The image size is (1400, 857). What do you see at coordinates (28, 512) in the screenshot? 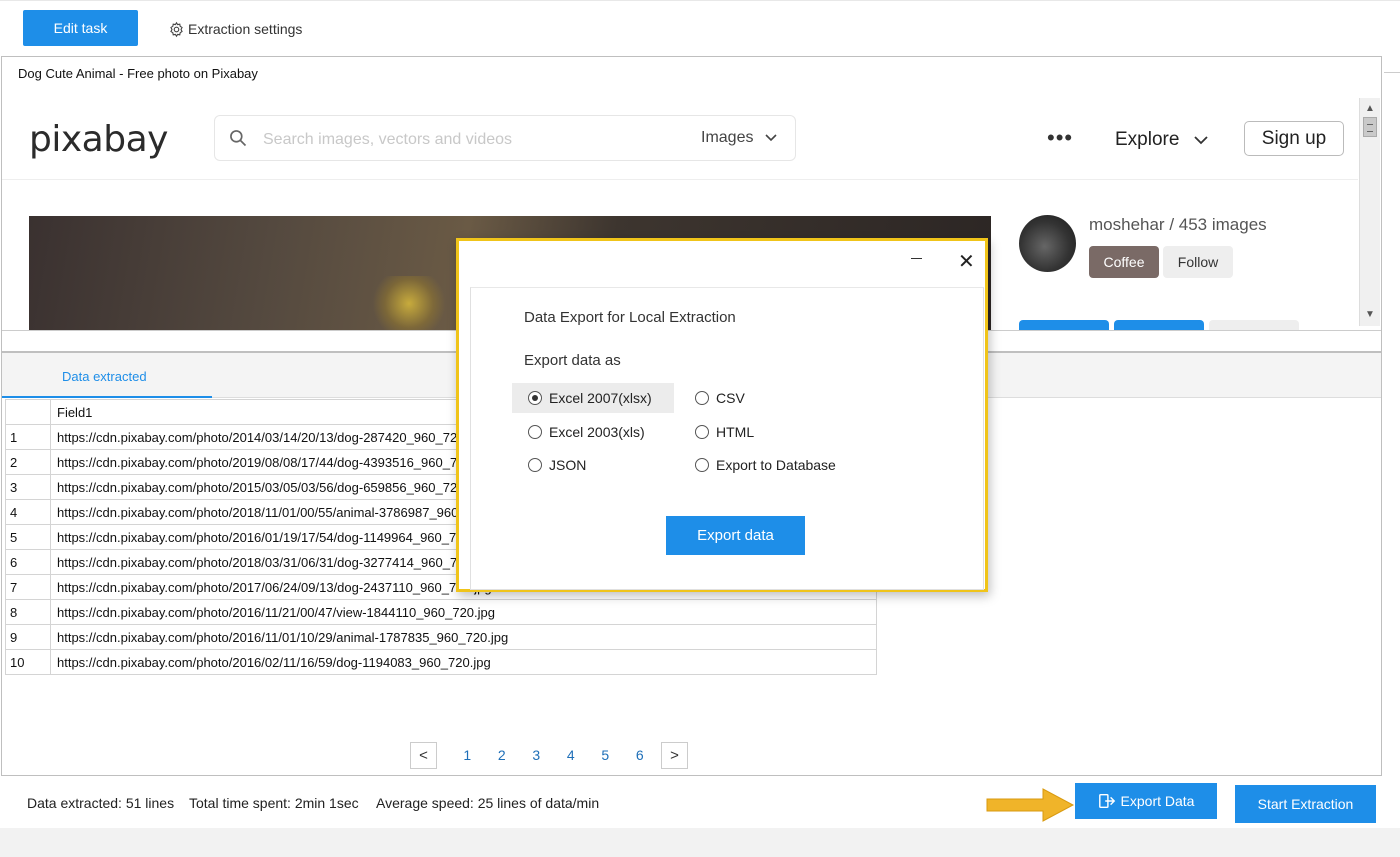
I see `row-index: 4` at bounding box center [28, 512].